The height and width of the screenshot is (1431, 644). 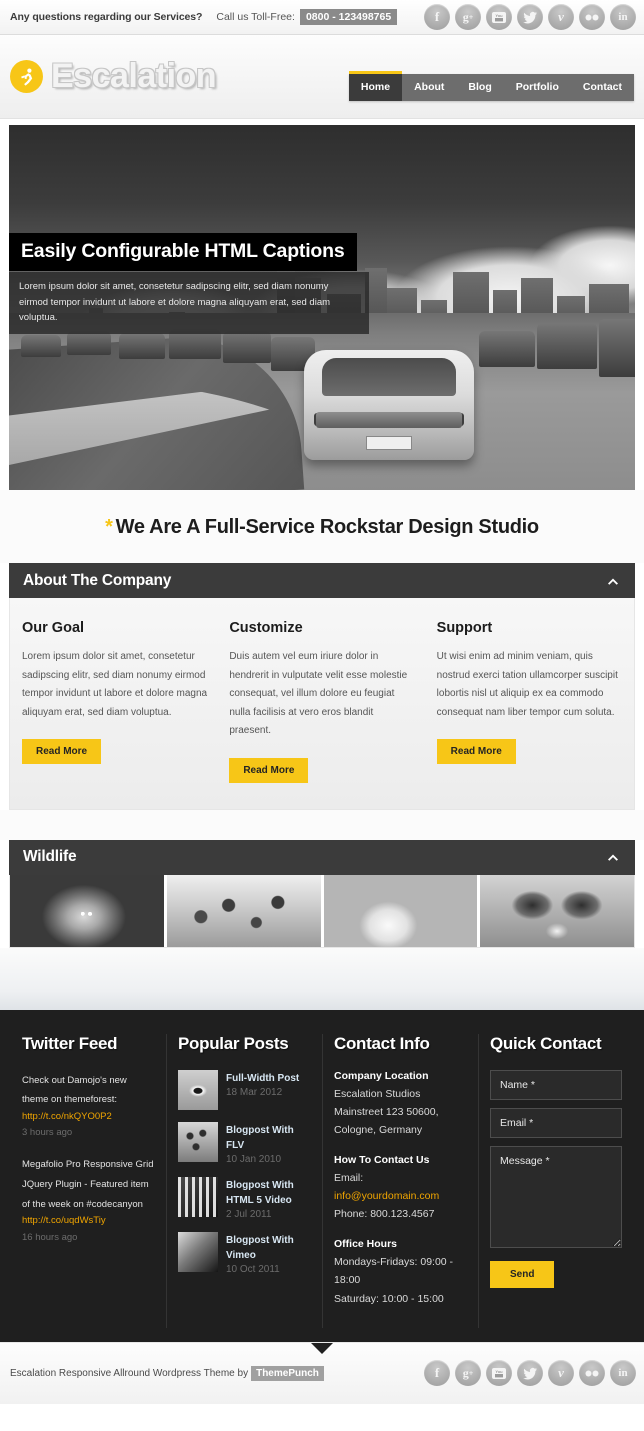 I want to click on twitter-feed-heading: Twitter Feed, so click(x=70, y=1043).